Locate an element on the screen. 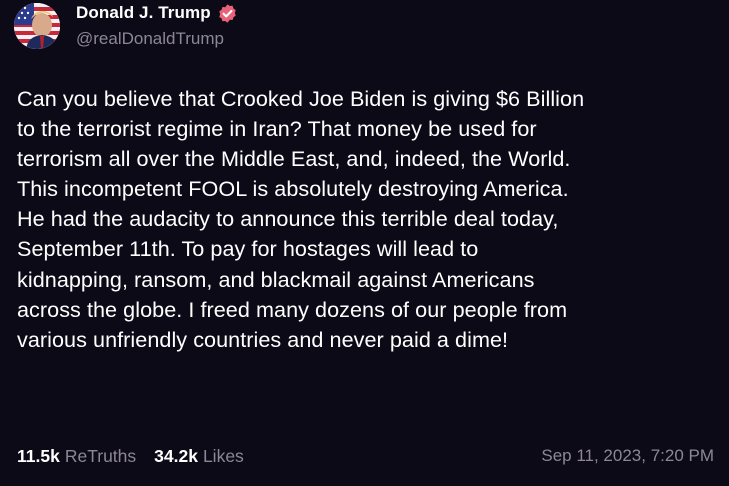 The height and width of the screenshot is (486, 729). retruths-count: 11.5k is located at coordinates (38, 455).